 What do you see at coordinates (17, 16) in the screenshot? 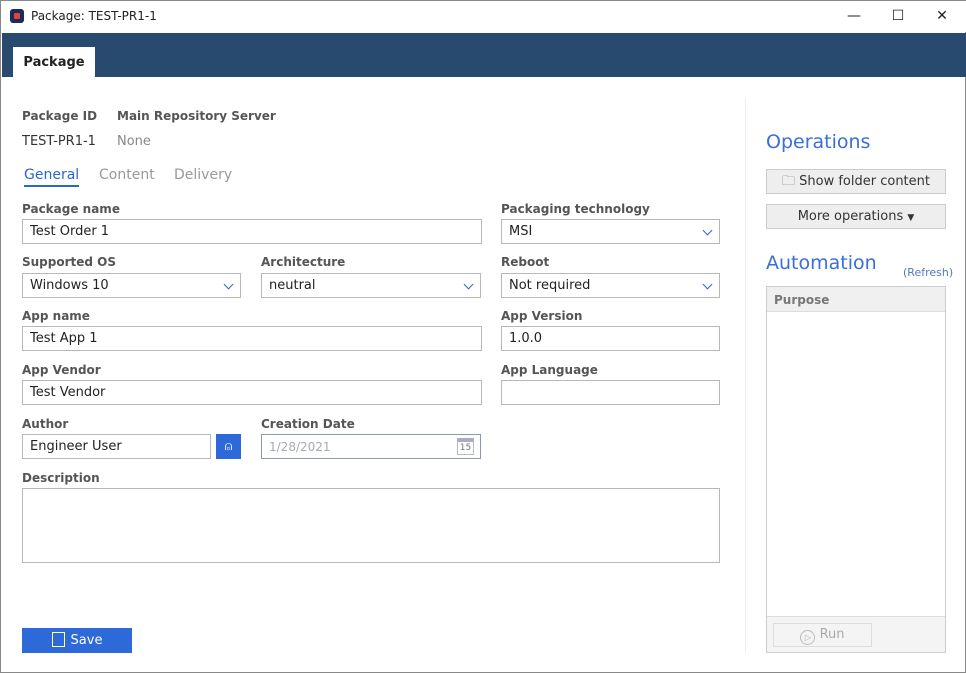
I see `app-icon` at bounding box center [17, 16].